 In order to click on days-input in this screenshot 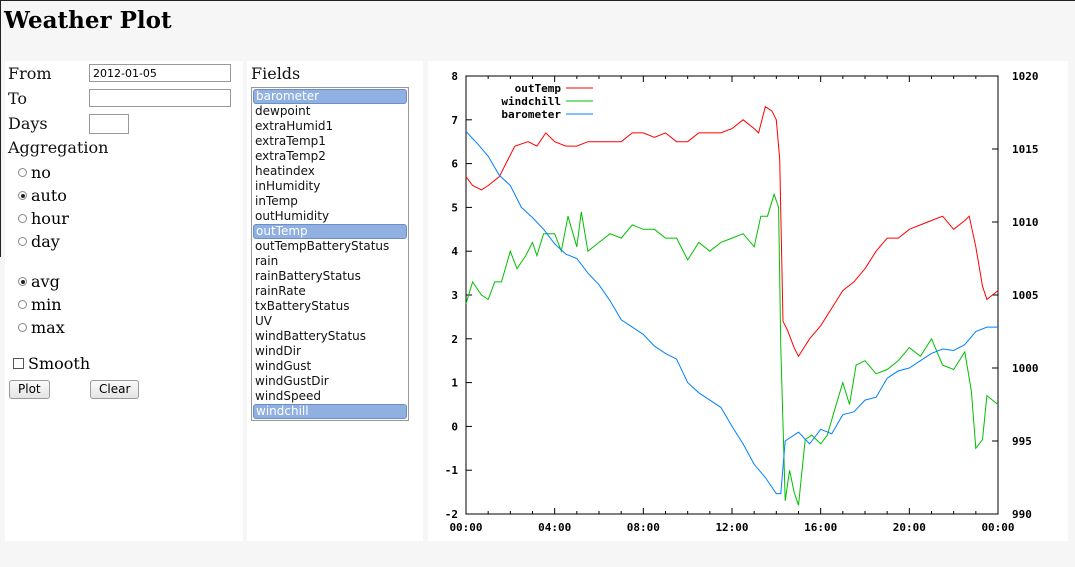, I will do `click(109, 124)`.